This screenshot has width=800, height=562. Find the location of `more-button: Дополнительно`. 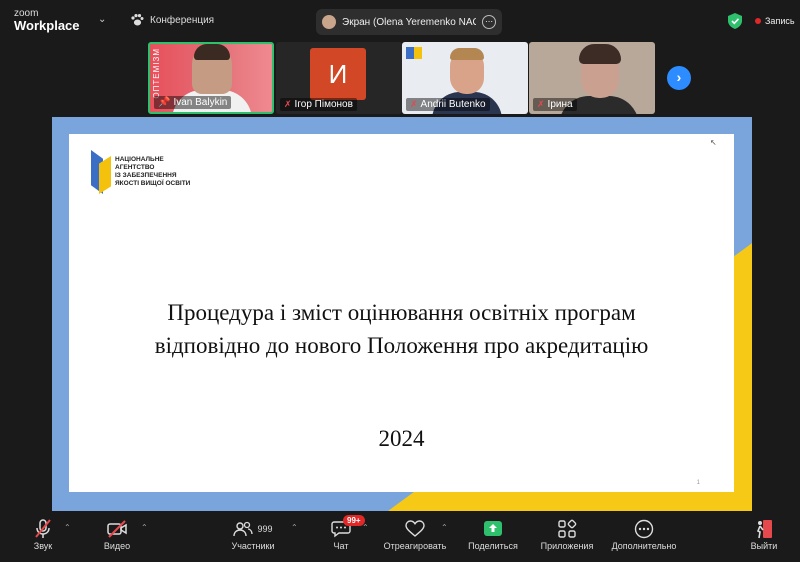

more-button: Дополнительно is located at coordinates (644, 534).